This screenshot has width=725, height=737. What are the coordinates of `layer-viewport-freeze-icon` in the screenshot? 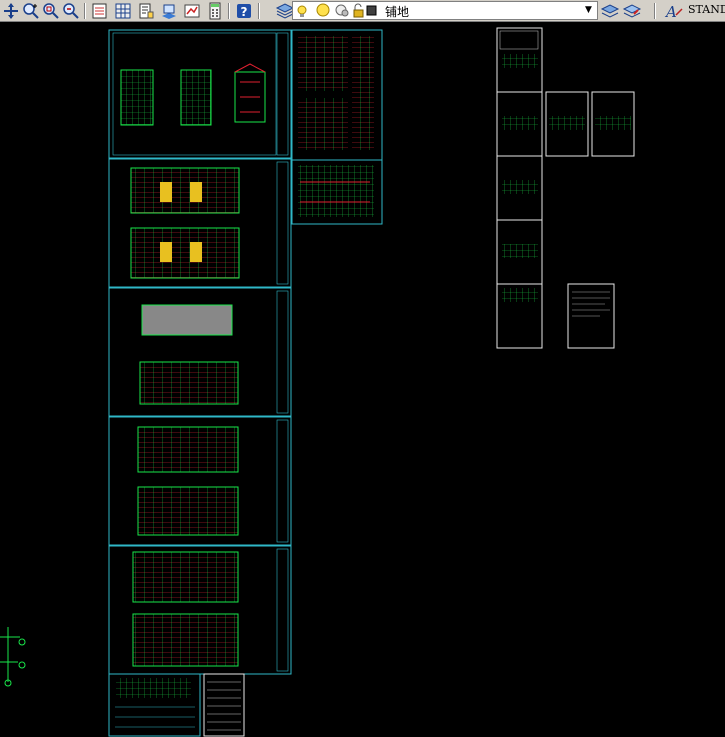 It's located at (342, 10).